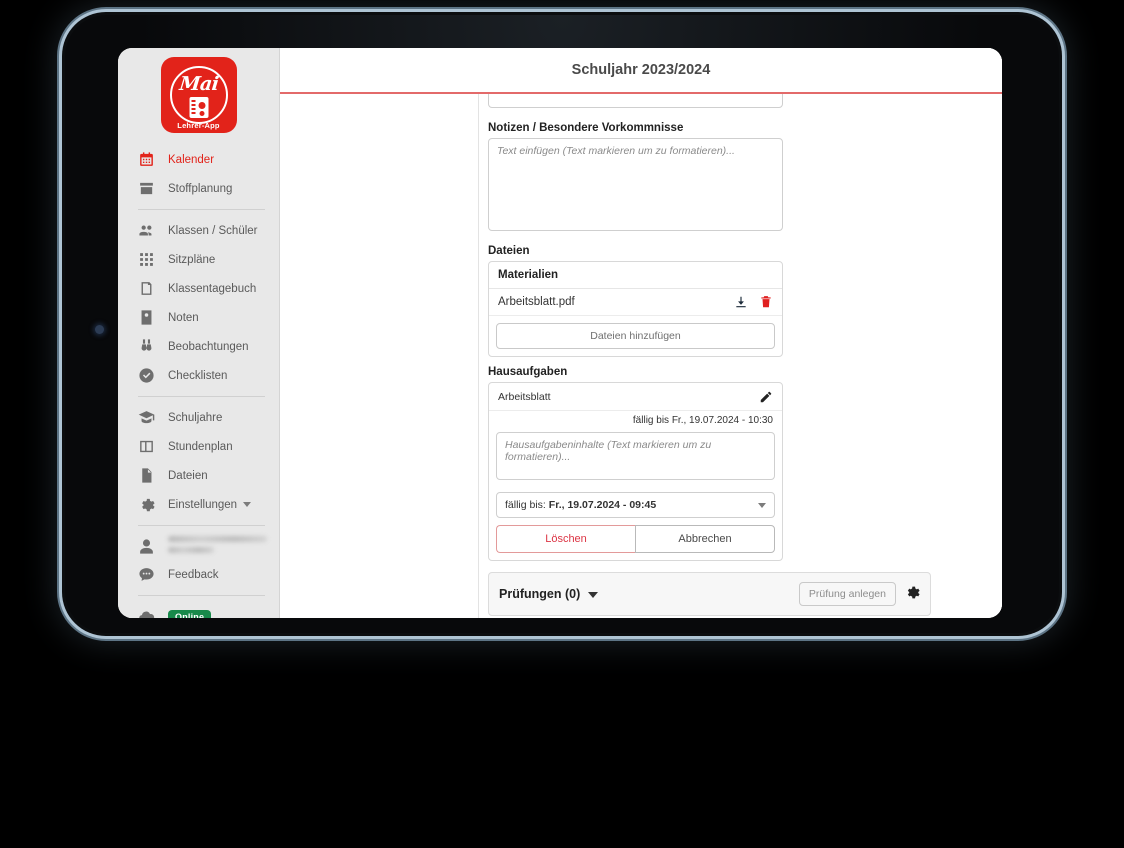 Image resolution: width=1124 pixels, height=848 pixels. What do you see at coordinates (212, 288) in the screenshot?
I see `sidebar-item-label: Klassentagebuch` at bounding box center [212, 288].